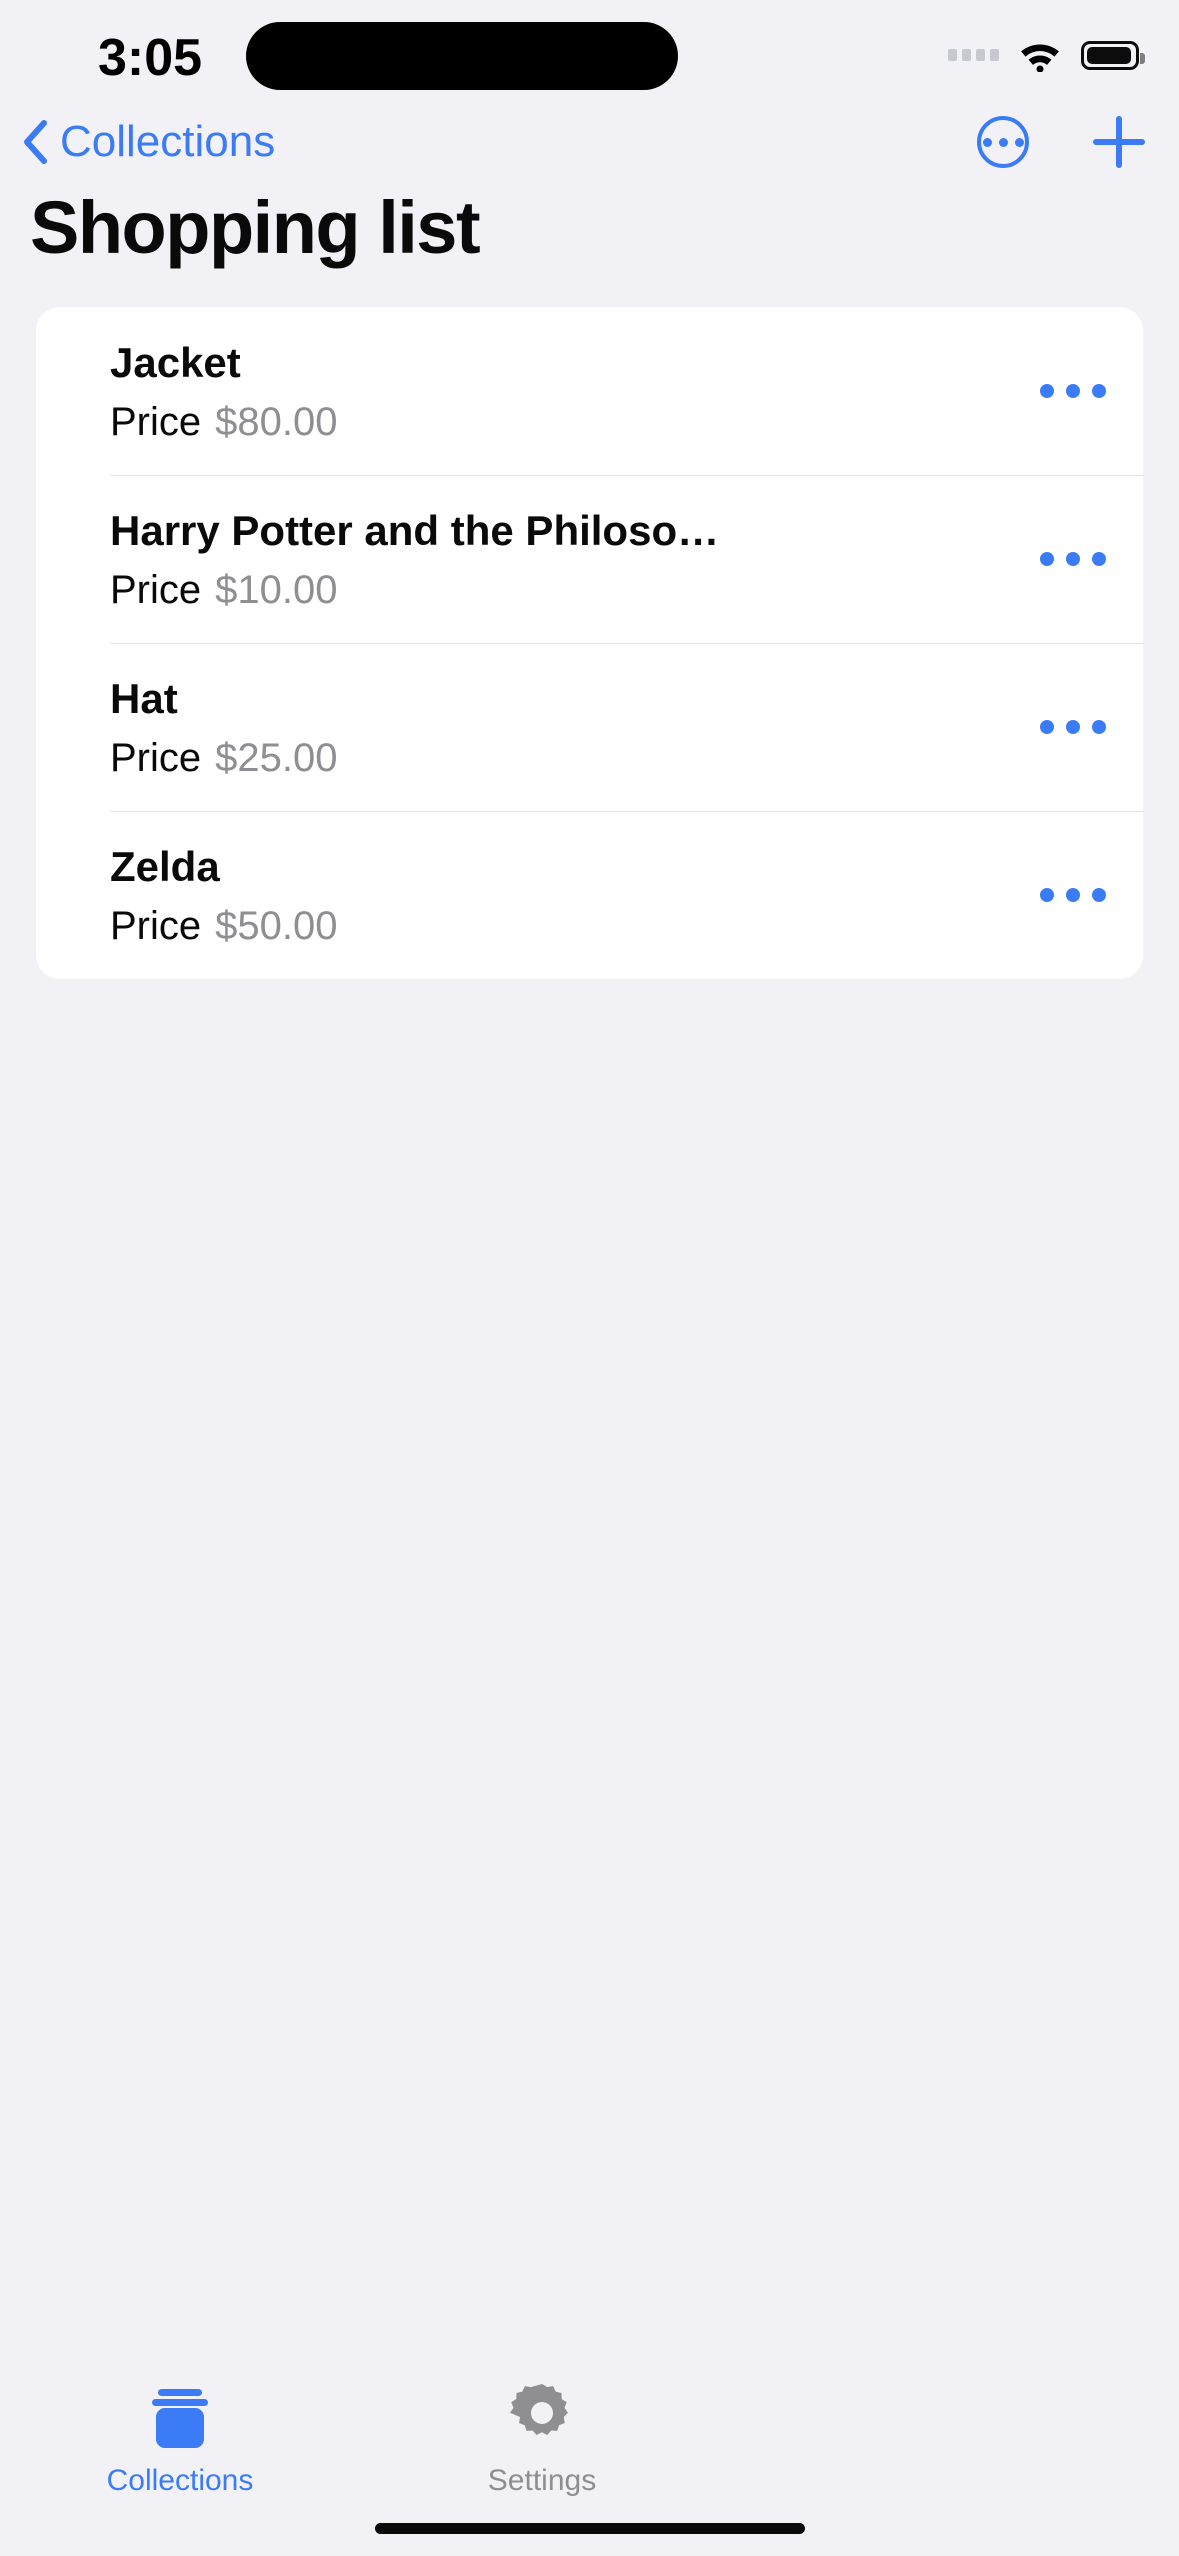 This screenshot has height=2556, width=1179. I want to click on item-price-line: Price $80.00, so click(556, 422).